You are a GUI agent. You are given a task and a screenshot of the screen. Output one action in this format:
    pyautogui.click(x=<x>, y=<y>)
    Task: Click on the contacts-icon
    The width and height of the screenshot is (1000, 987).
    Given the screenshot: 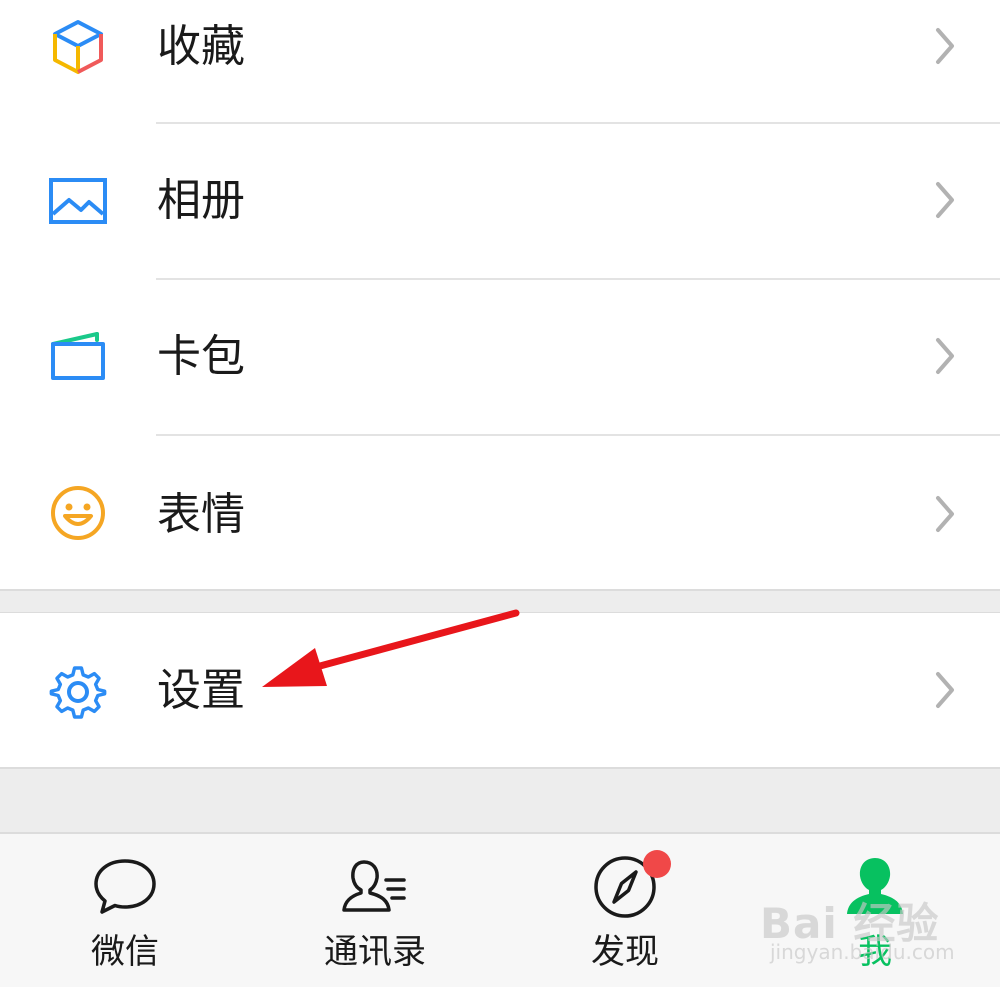 What is the action you would take?
    pyautogui.click(x=375, y=887)
    